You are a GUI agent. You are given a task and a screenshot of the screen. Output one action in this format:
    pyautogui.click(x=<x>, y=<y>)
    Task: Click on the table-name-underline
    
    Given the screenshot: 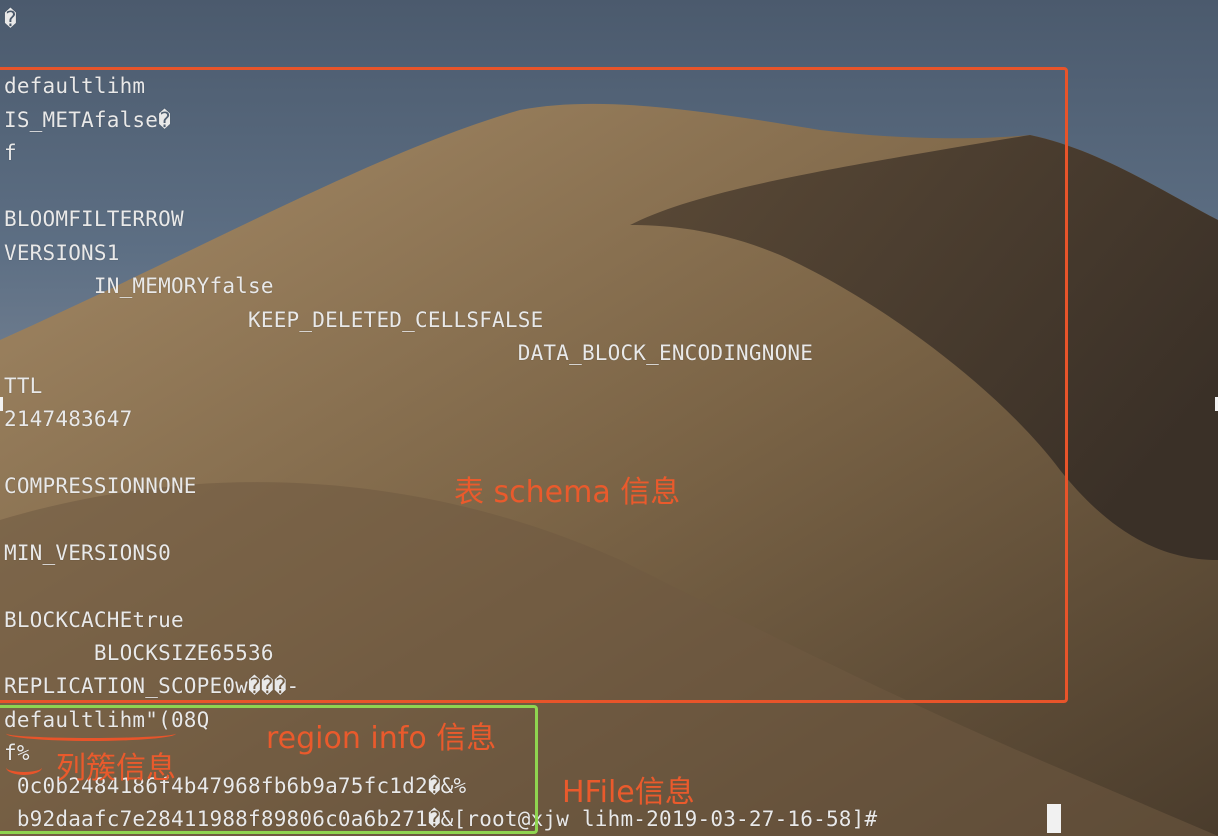 What is the action you would take?
    pyautogui.click(x=91, y=733)
    